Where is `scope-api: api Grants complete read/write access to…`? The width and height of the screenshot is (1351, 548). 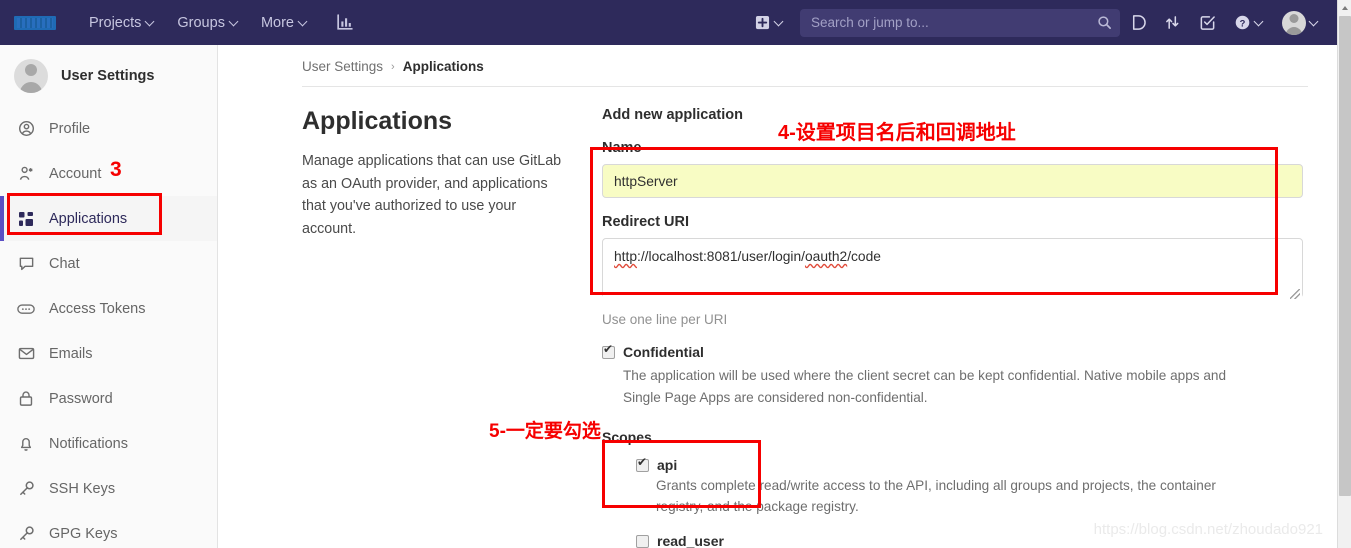 scope-api: api Grants complete read/write access to… is located at coordinates (969, 502).